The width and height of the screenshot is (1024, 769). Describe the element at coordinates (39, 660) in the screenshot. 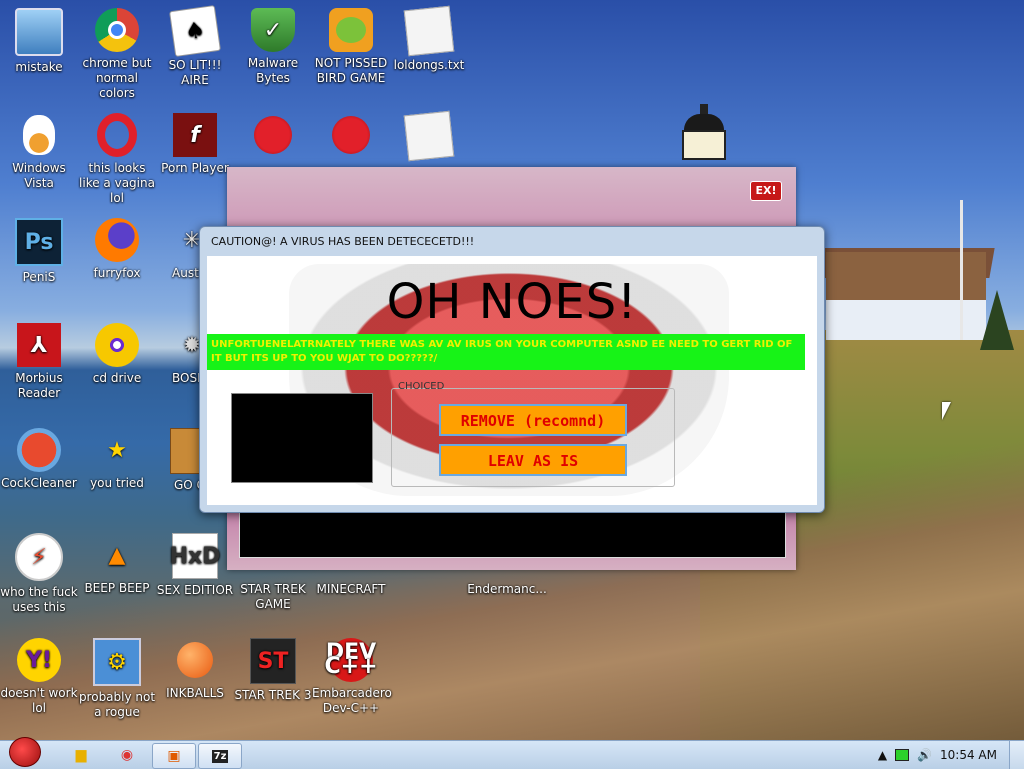

I see `yahoo-icon: Y!` at that location.